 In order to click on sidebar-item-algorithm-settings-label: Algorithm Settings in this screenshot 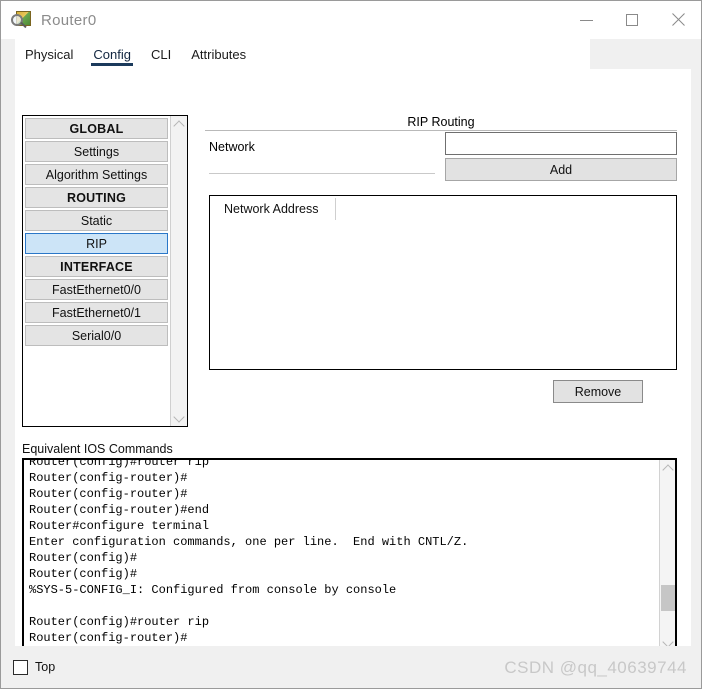, I will do `click(96, 174)`.